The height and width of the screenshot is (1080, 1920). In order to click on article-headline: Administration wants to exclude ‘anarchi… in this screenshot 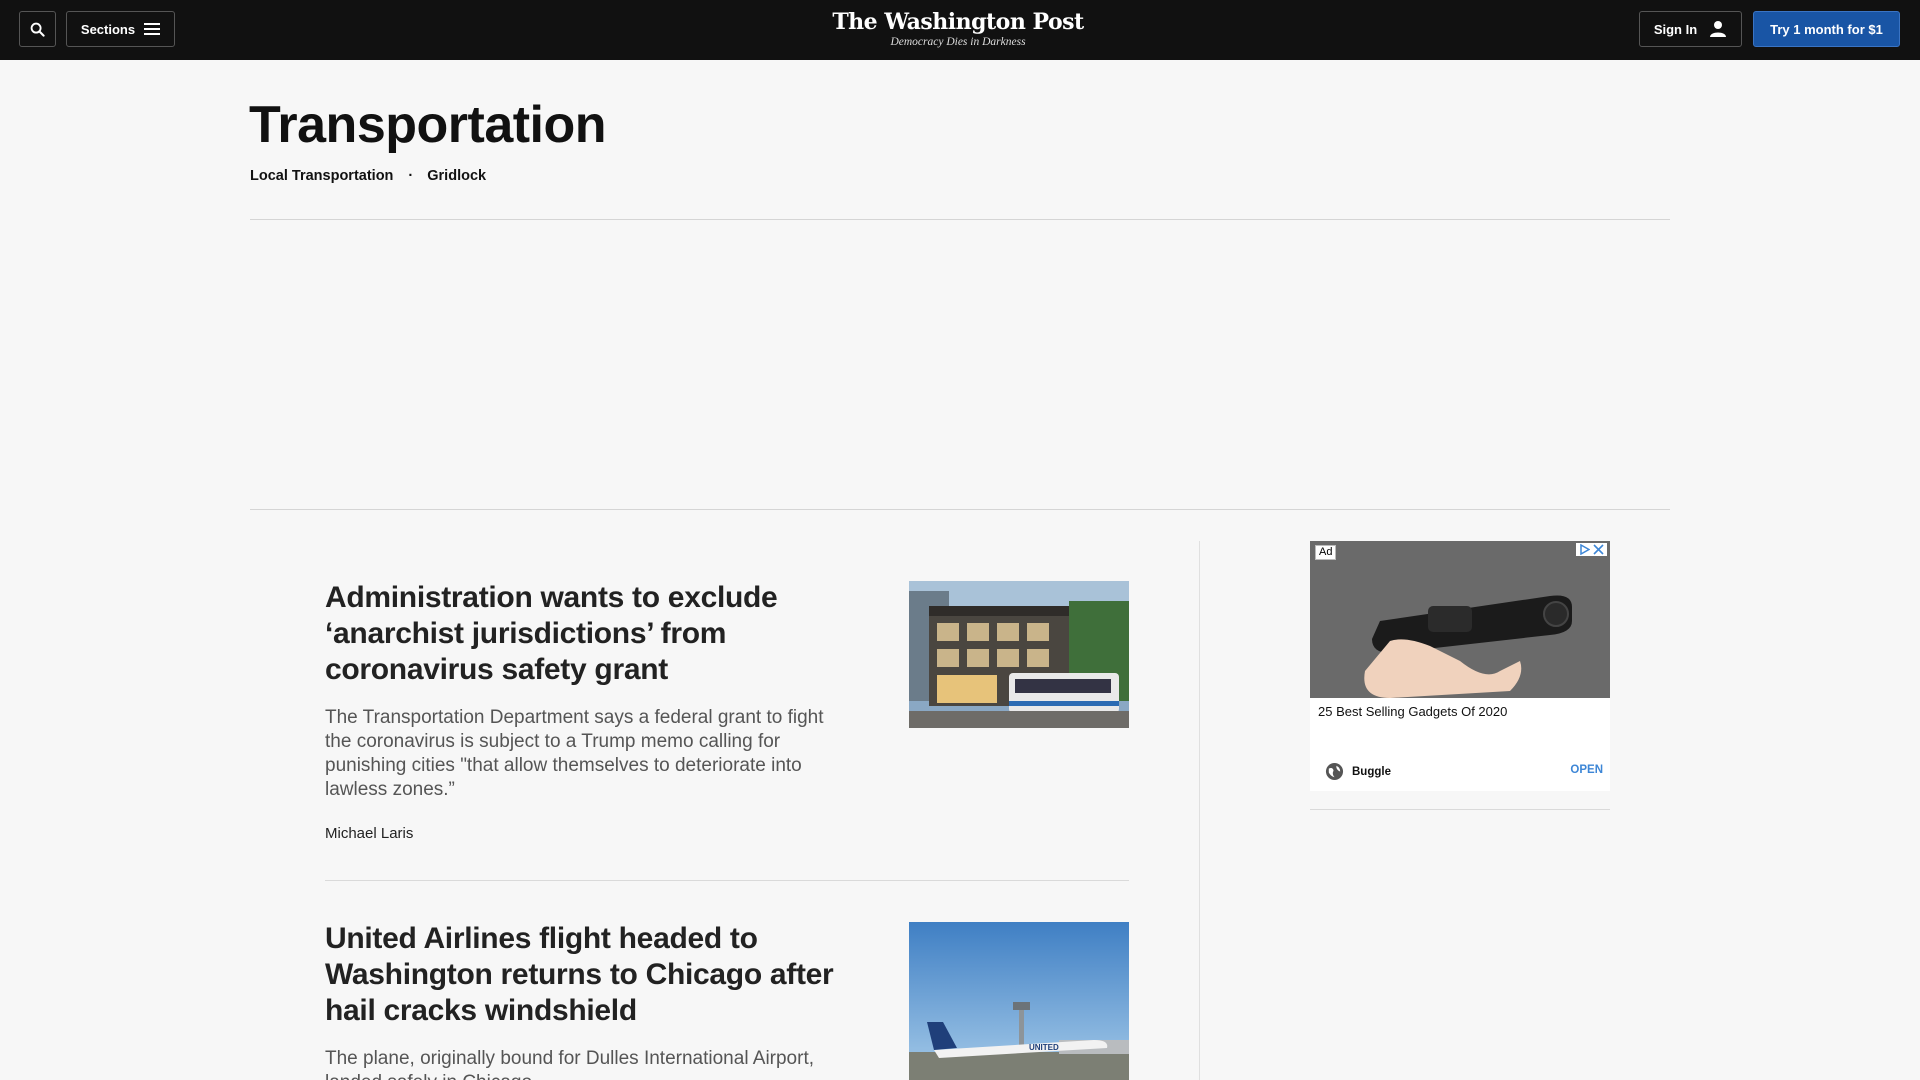, I will do `click(585, 634)`.